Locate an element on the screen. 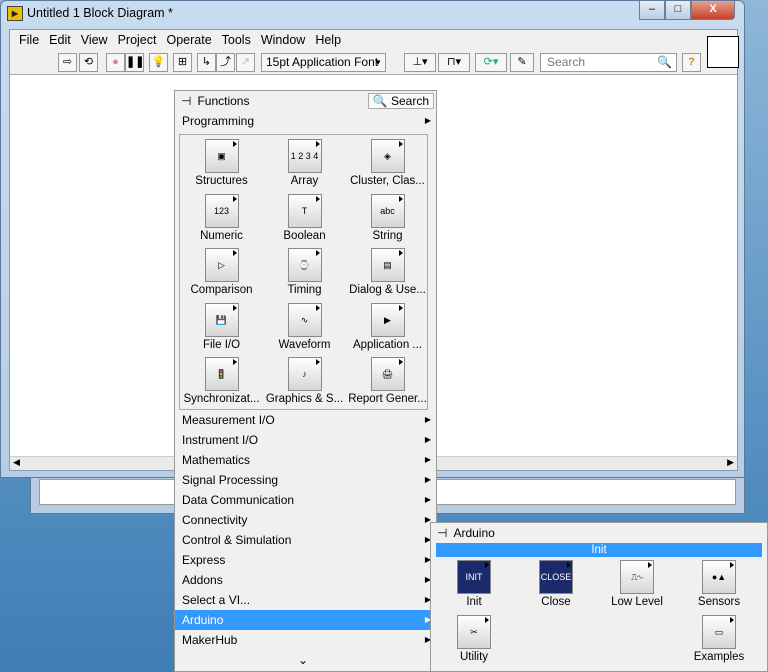  run-arrow-icon: ⇨ is located at coordinates (67, 62).